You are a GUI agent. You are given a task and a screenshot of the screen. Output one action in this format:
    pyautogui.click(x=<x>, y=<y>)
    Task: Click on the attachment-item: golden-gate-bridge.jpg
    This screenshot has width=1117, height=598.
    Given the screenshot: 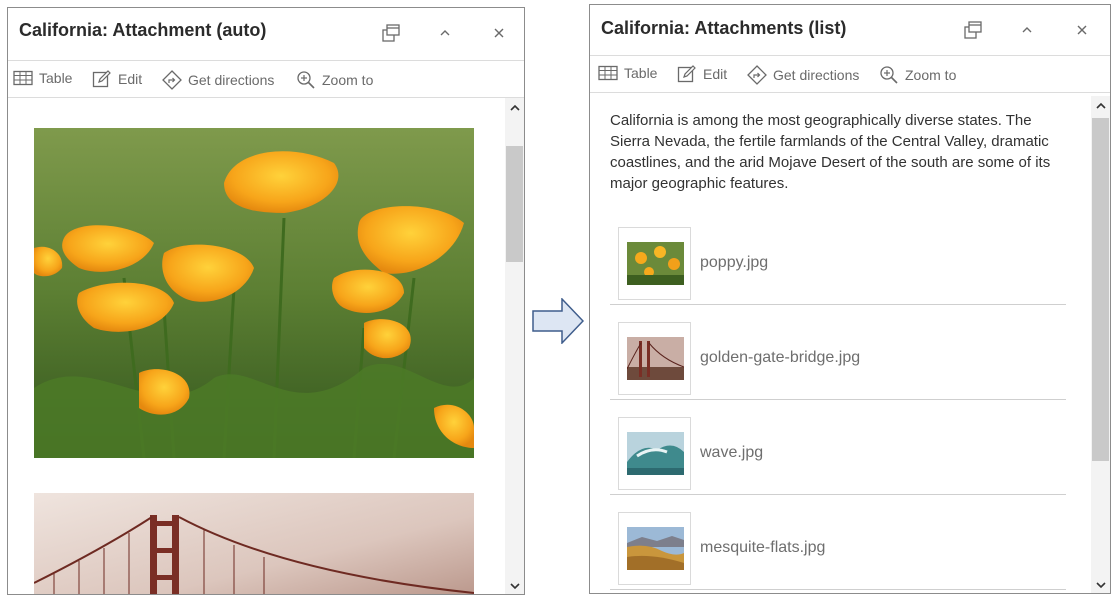 What is the action you would take?
    pyautogui.click(x=838, y=352)
    